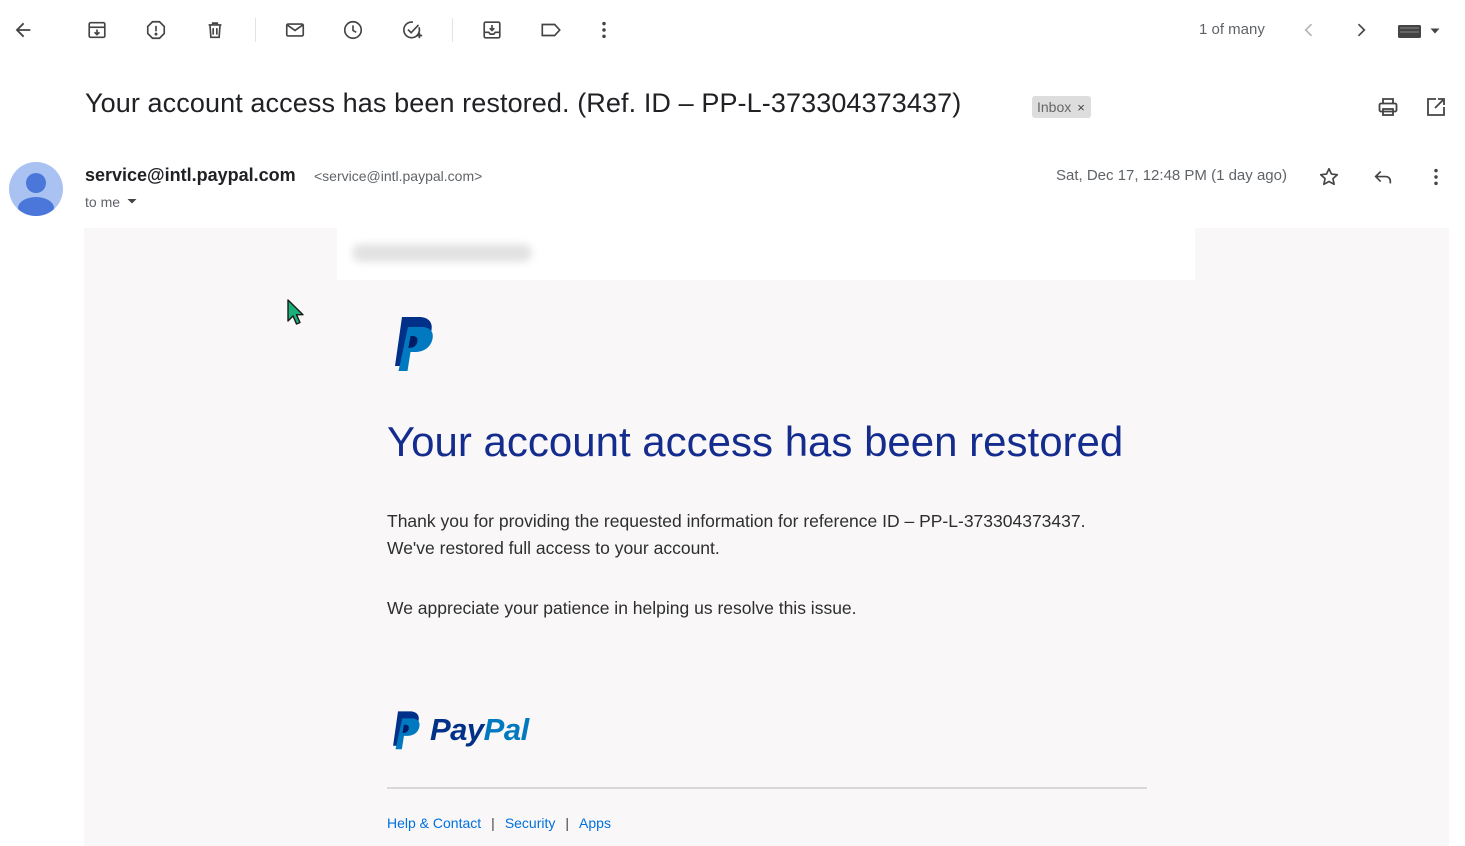 This screenshot has width=1465, height=846. I want to click on keyboard-dropdown-icon, so click(1435, 31).